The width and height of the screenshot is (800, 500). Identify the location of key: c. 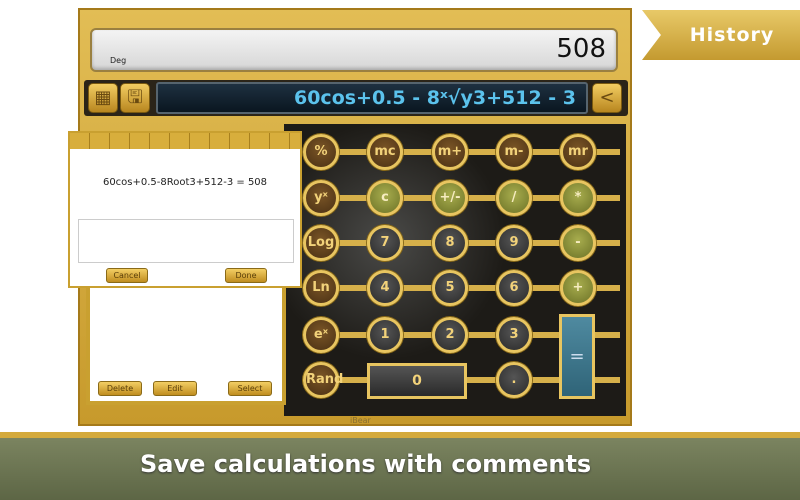
(385, 198).